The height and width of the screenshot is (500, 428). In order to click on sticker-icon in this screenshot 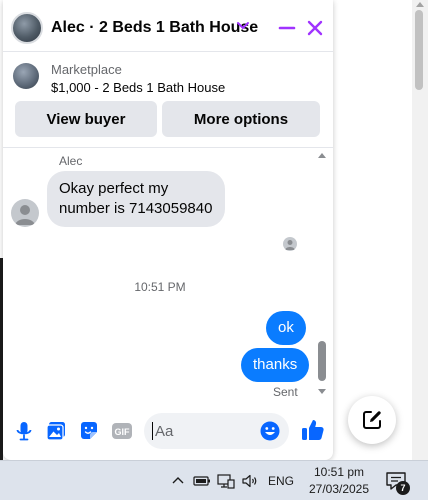, I will do `click(89, 431)`.